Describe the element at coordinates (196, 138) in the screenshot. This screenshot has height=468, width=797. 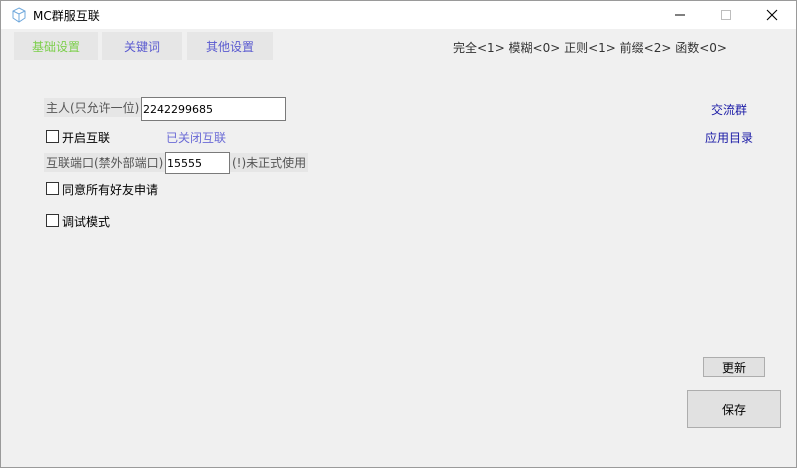
I see `interconnect-status: 已关闭互联` at that location.